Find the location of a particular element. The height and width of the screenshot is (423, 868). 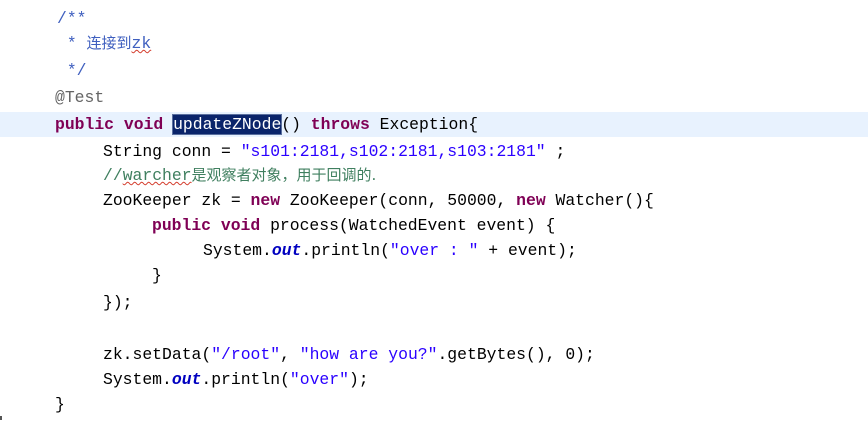

code-token: warcher is located at coordinates (157, 175).